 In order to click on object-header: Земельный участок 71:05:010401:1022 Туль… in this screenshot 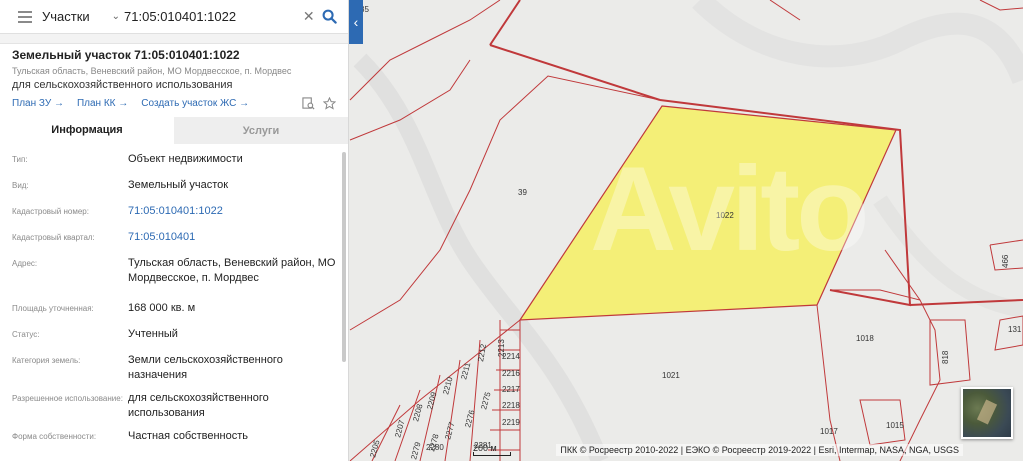, I will do `click(174, 77)`.